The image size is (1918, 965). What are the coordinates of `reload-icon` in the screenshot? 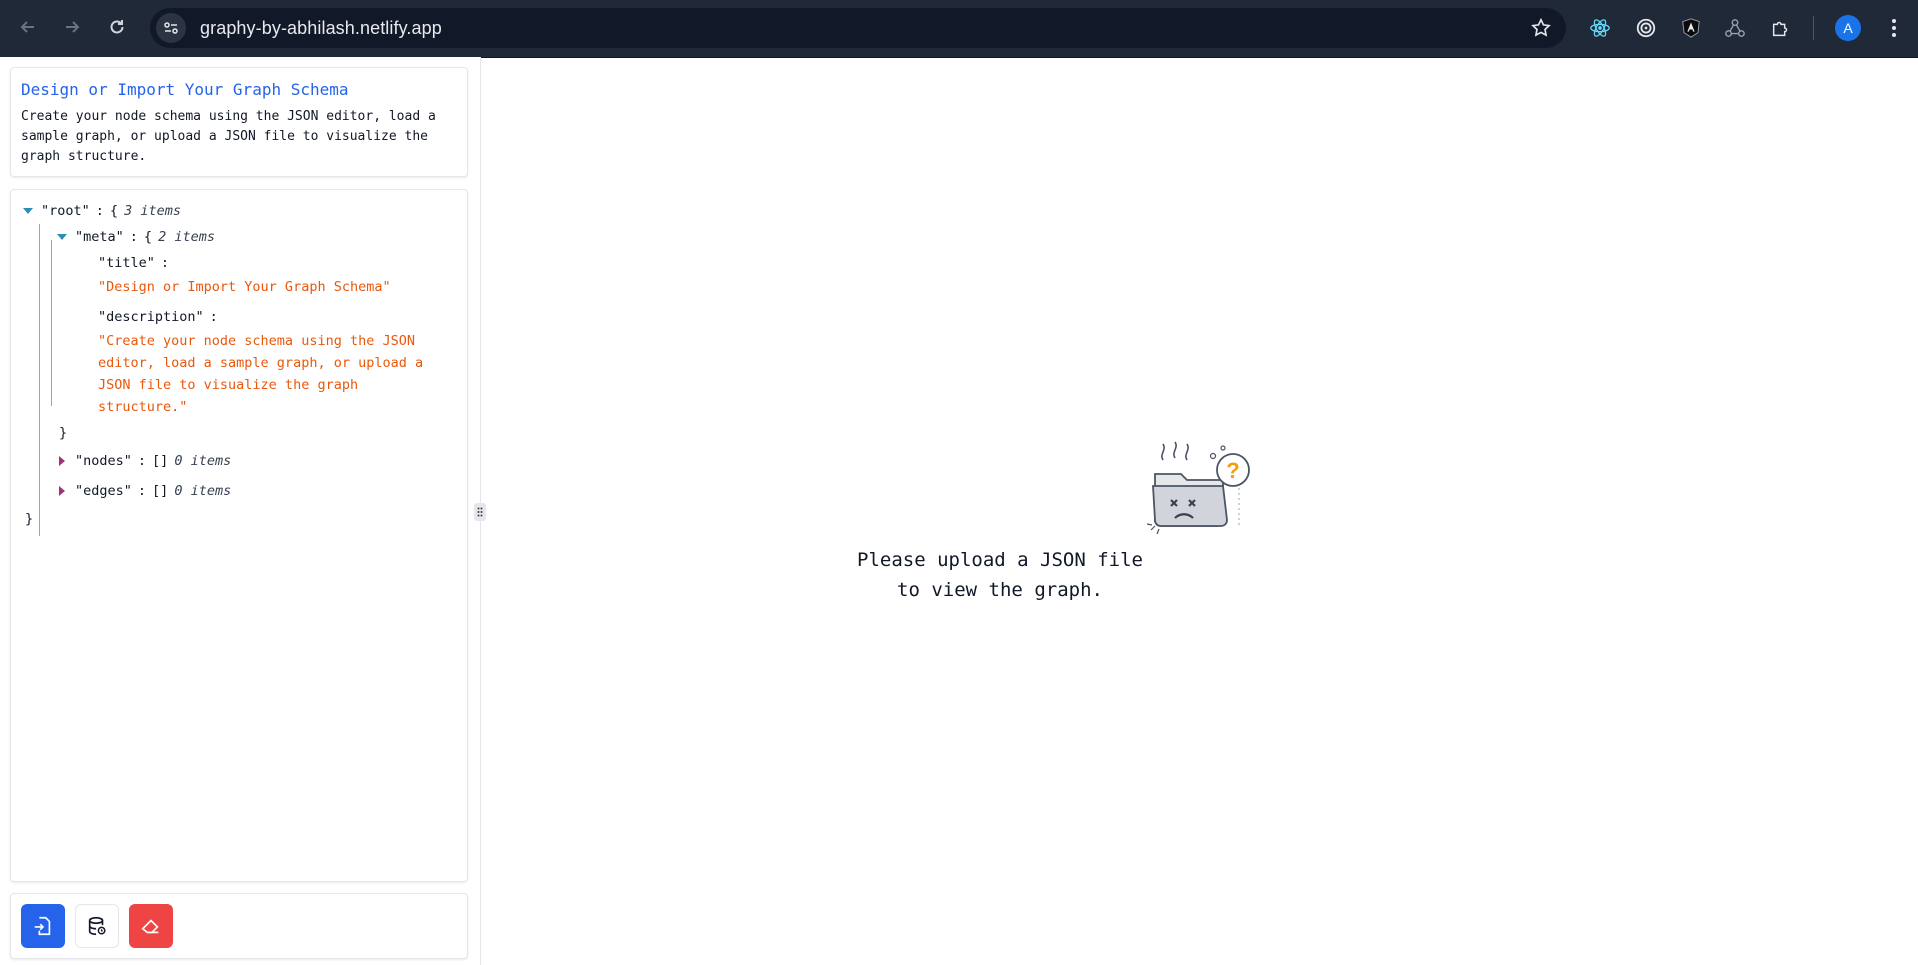 It's located at (117, 27).